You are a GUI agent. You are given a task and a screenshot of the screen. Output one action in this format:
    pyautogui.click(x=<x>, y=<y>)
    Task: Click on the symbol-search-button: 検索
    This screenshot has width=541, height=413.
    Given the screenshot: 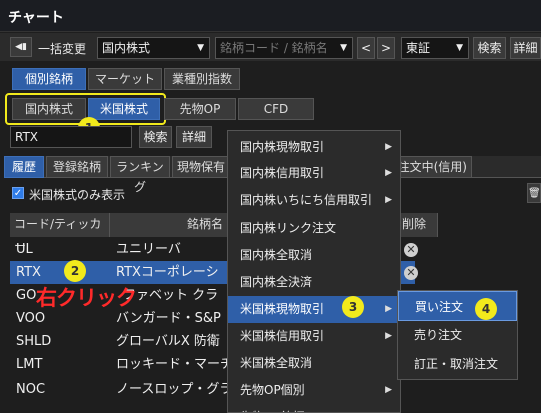 What is the action you would take?
    pyautogui.click(x=155, y=137)
    